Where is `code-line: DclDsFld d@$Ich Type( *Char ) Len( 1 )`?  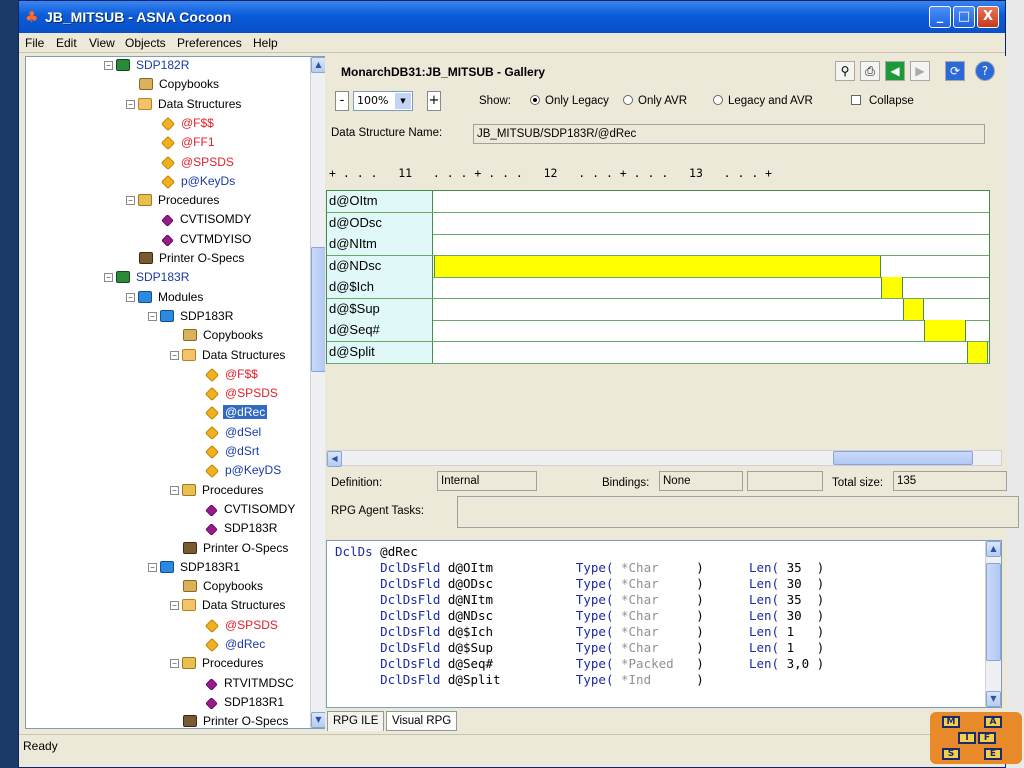 code-line: DclDsFld d@$Ich Type( *Char ) Len( 1 ) is located at coordinates (579, 632).